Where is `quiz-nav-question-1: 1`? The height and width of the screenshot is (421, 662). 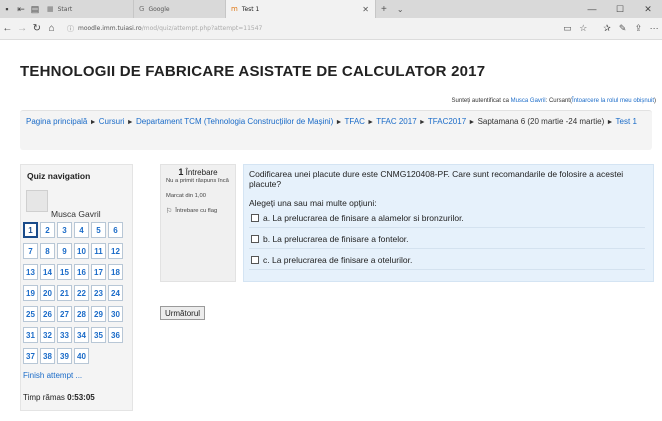
quiz-nav-question-1: 1 is located at coordinates (30, 230).